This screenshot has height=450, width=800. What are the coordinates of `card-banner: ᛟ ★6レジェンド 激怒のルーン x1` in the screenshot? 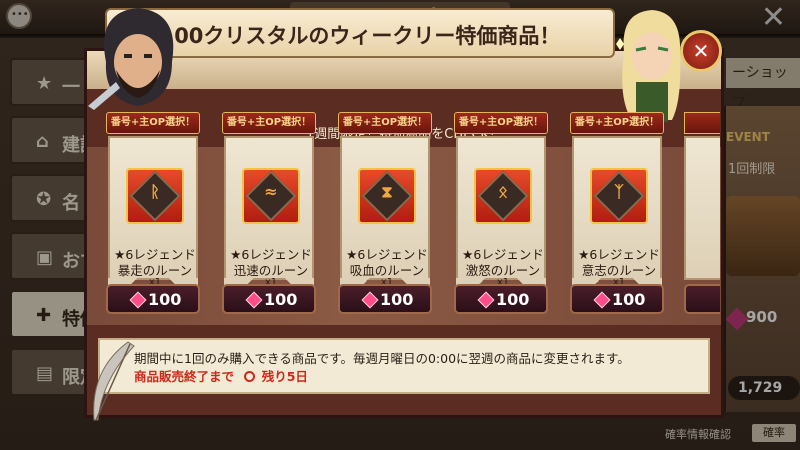 It's located at (501, 214).